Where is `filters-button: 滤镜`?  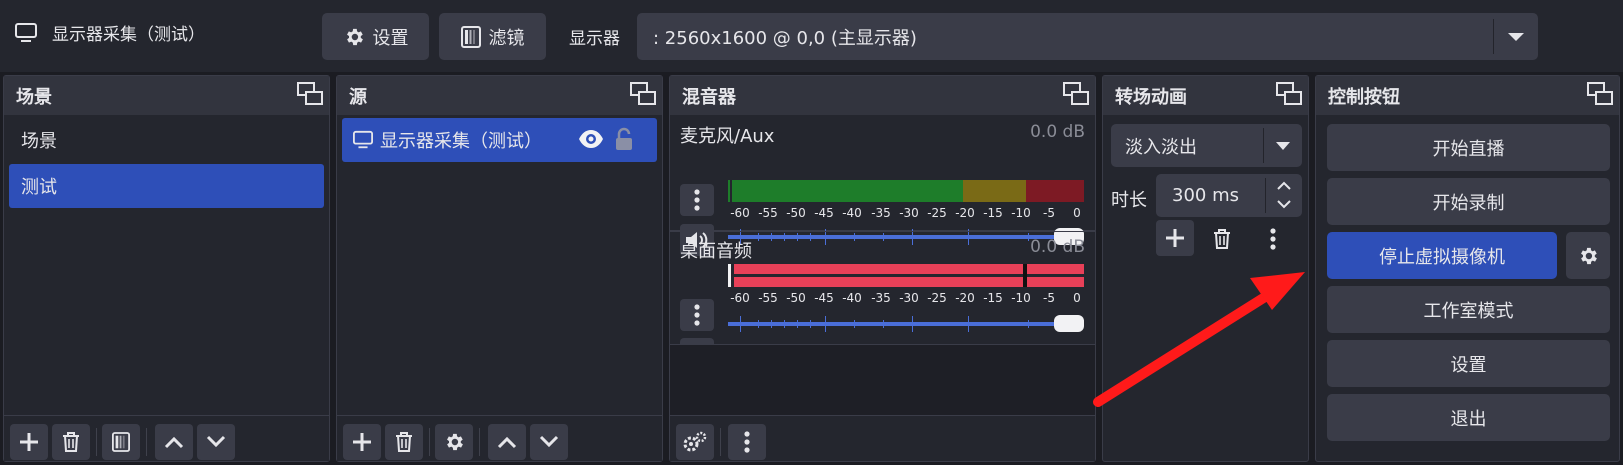
filters-button: 滤镜 is located at coordinates (492, 36).